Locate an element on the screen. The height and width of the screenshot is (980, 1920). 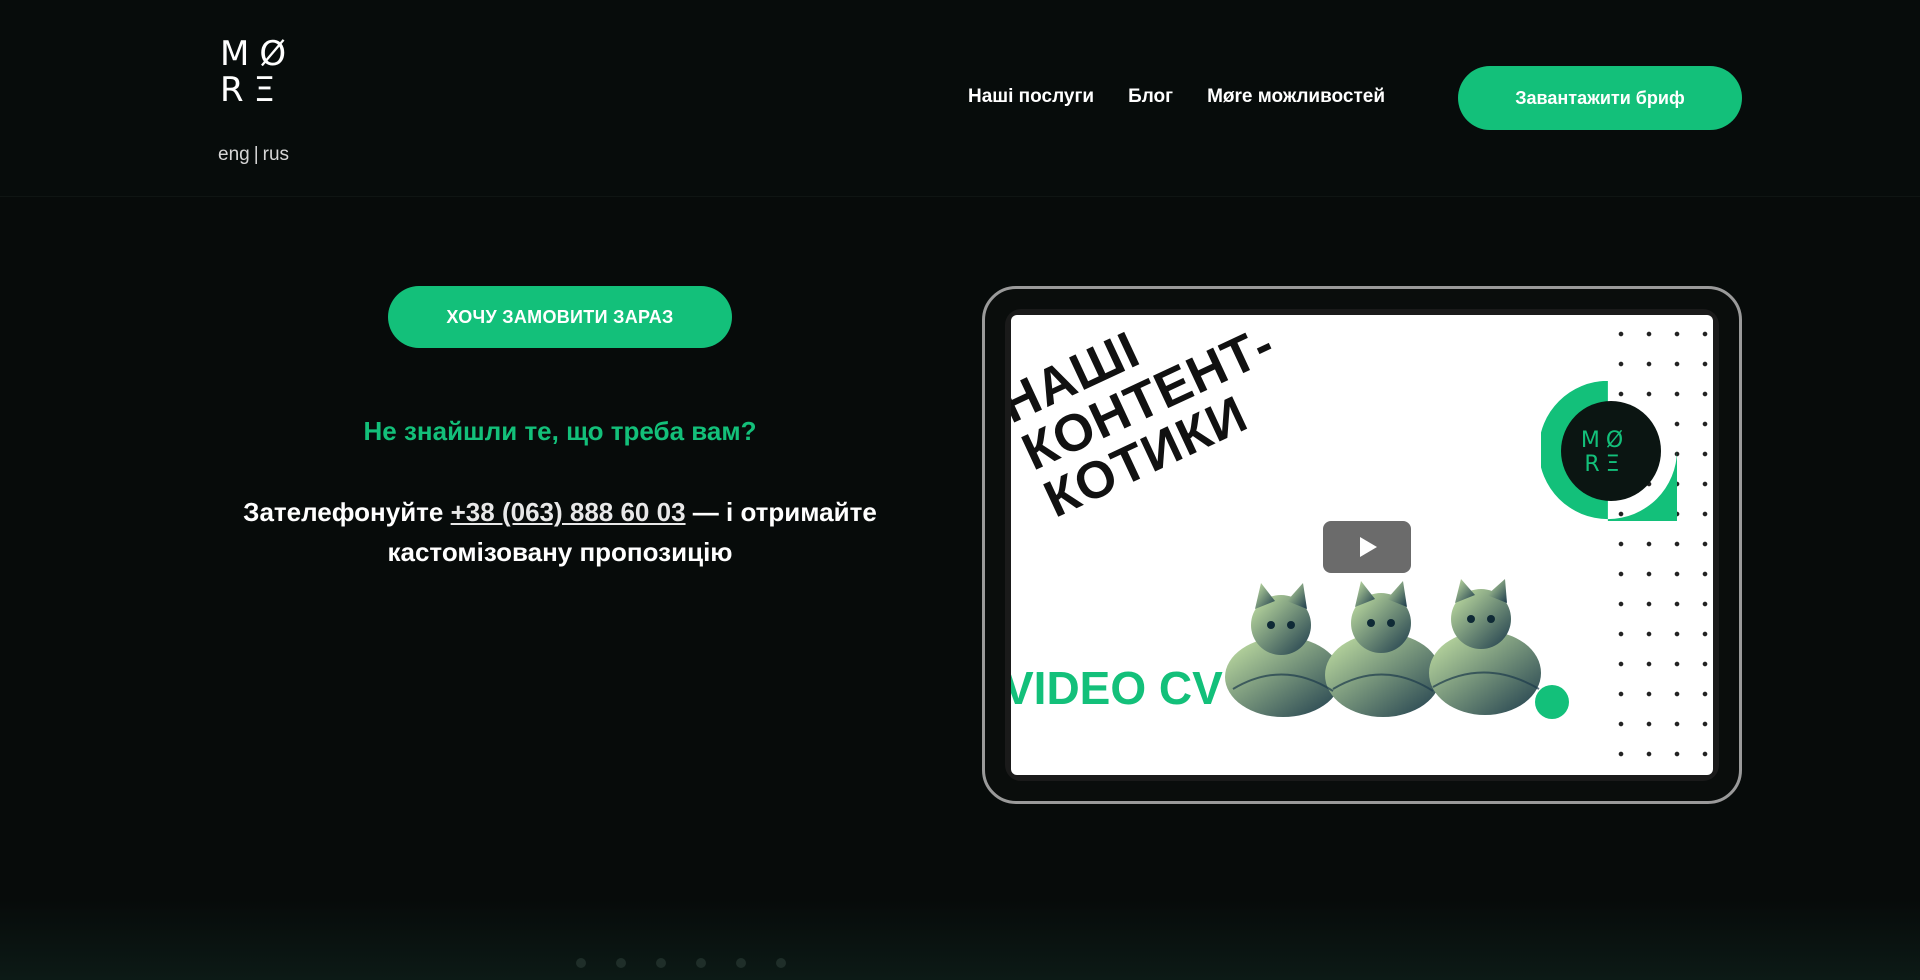
not-found-heading: Не знайшли те, що треба вам? is located at coordinates (560, 431).